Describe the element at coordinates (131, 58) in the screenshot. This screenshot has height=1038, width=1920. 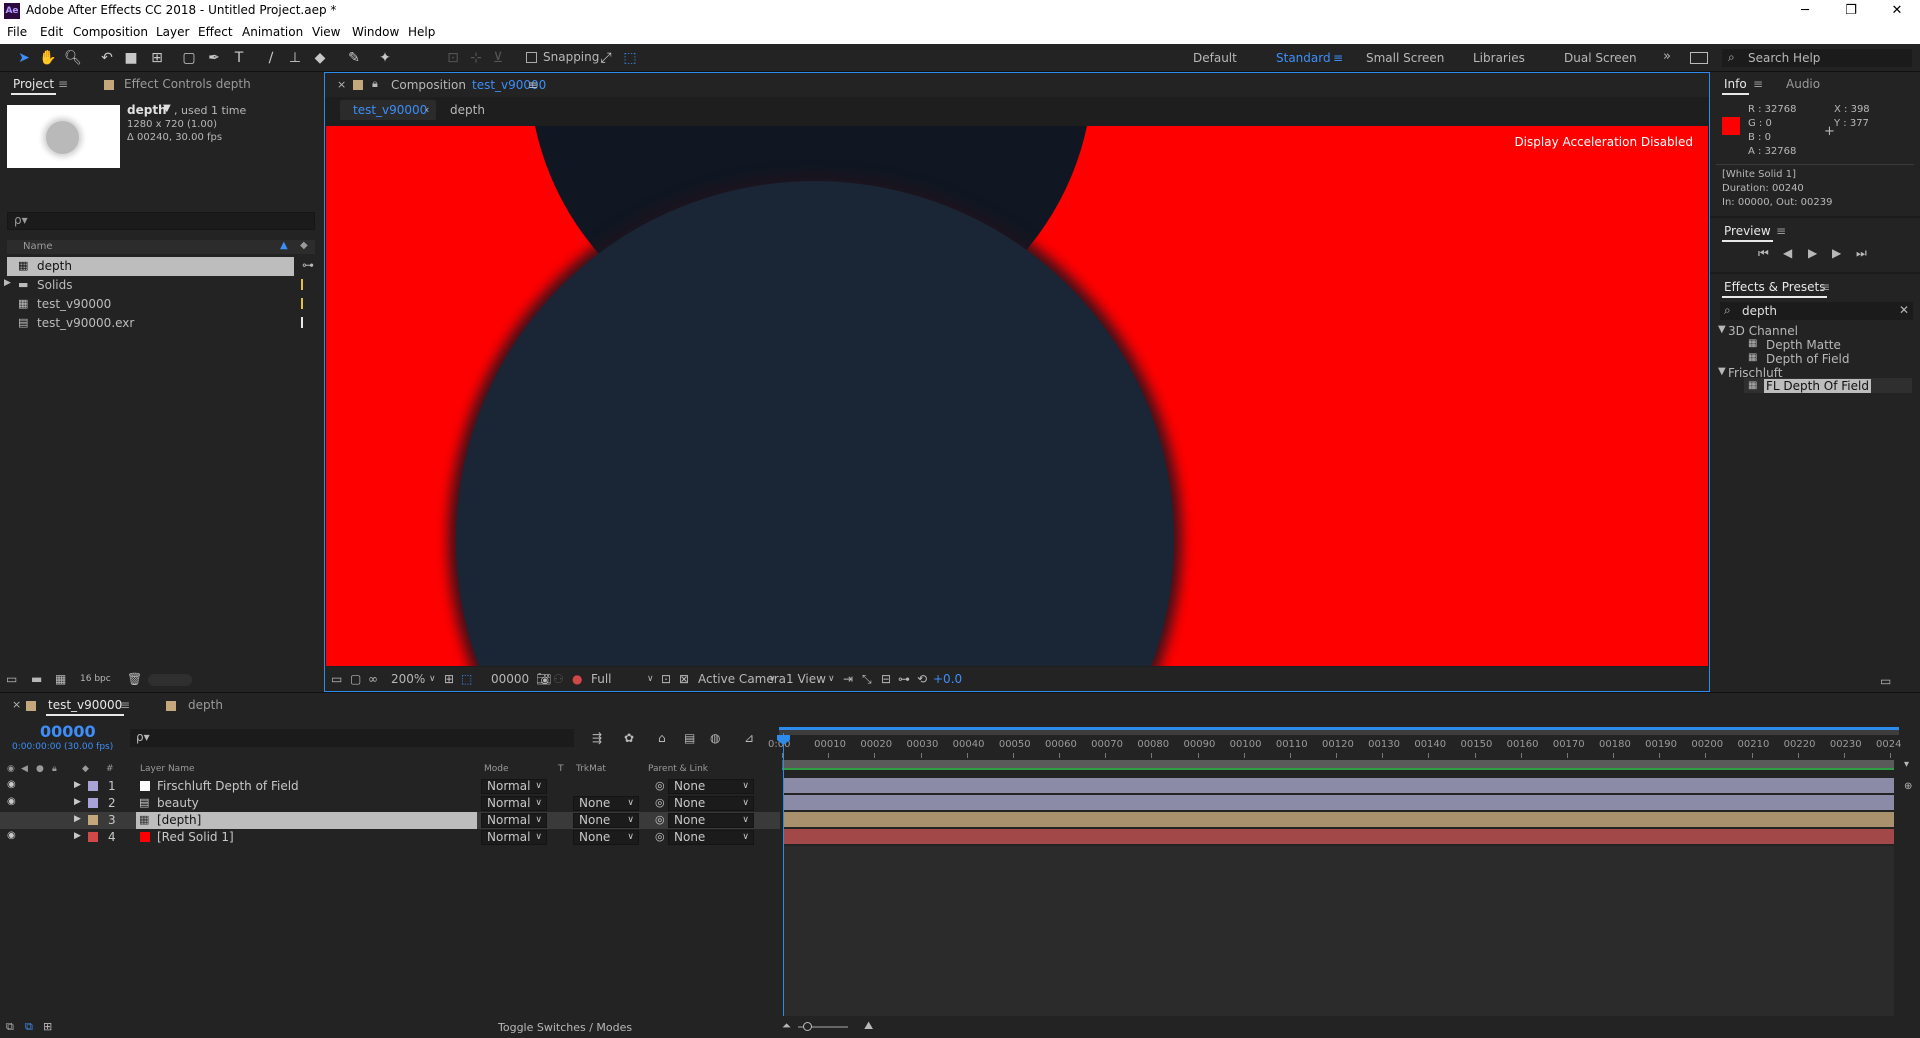
I see `camera-tool-icon: ■` at that location.